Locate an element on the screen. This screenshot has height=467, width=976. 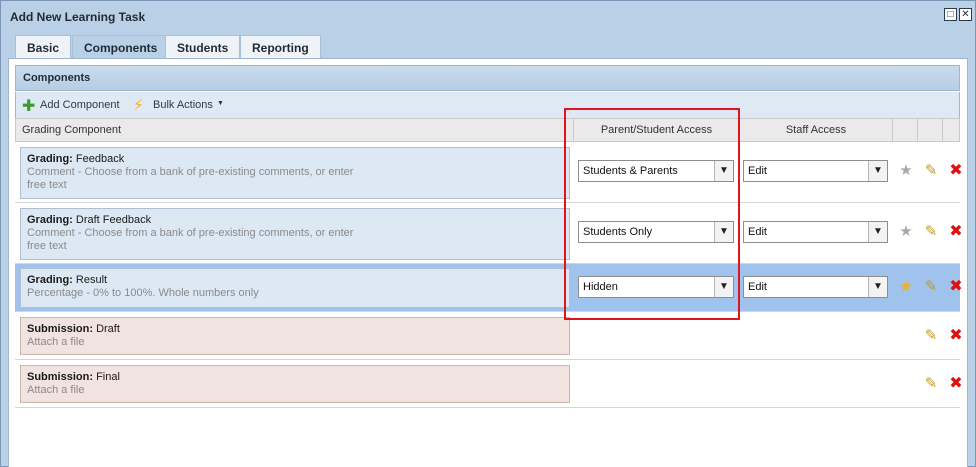
col-delete is located at coordinates (951, 130).